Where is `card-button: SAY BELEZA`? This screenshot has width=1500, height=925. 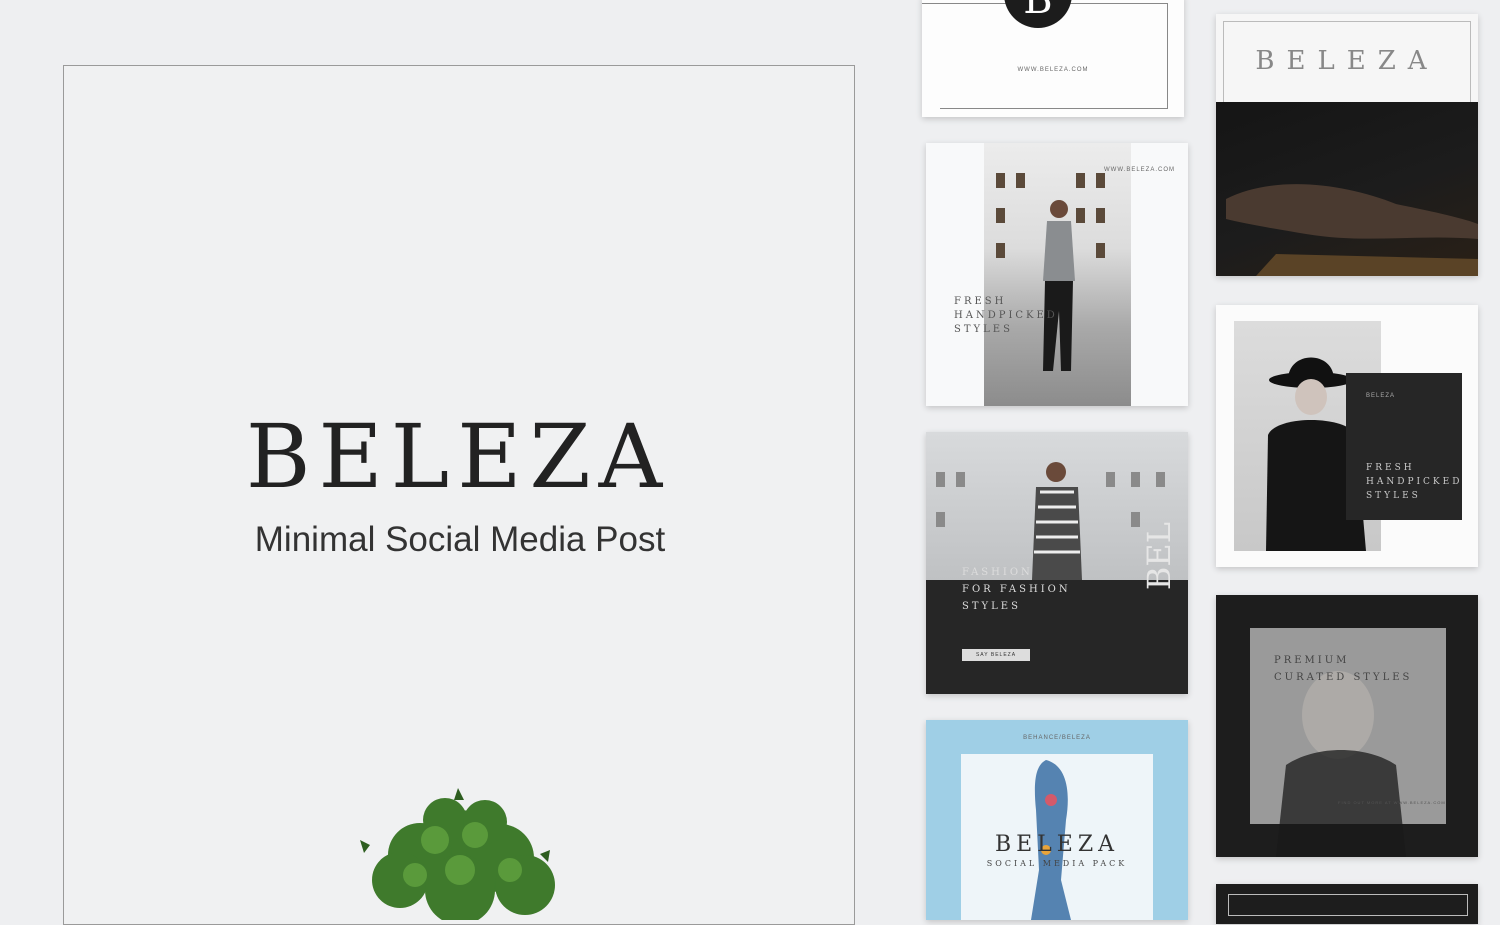 card-button: SAY BELEZA is located at coordinates (996, 655).